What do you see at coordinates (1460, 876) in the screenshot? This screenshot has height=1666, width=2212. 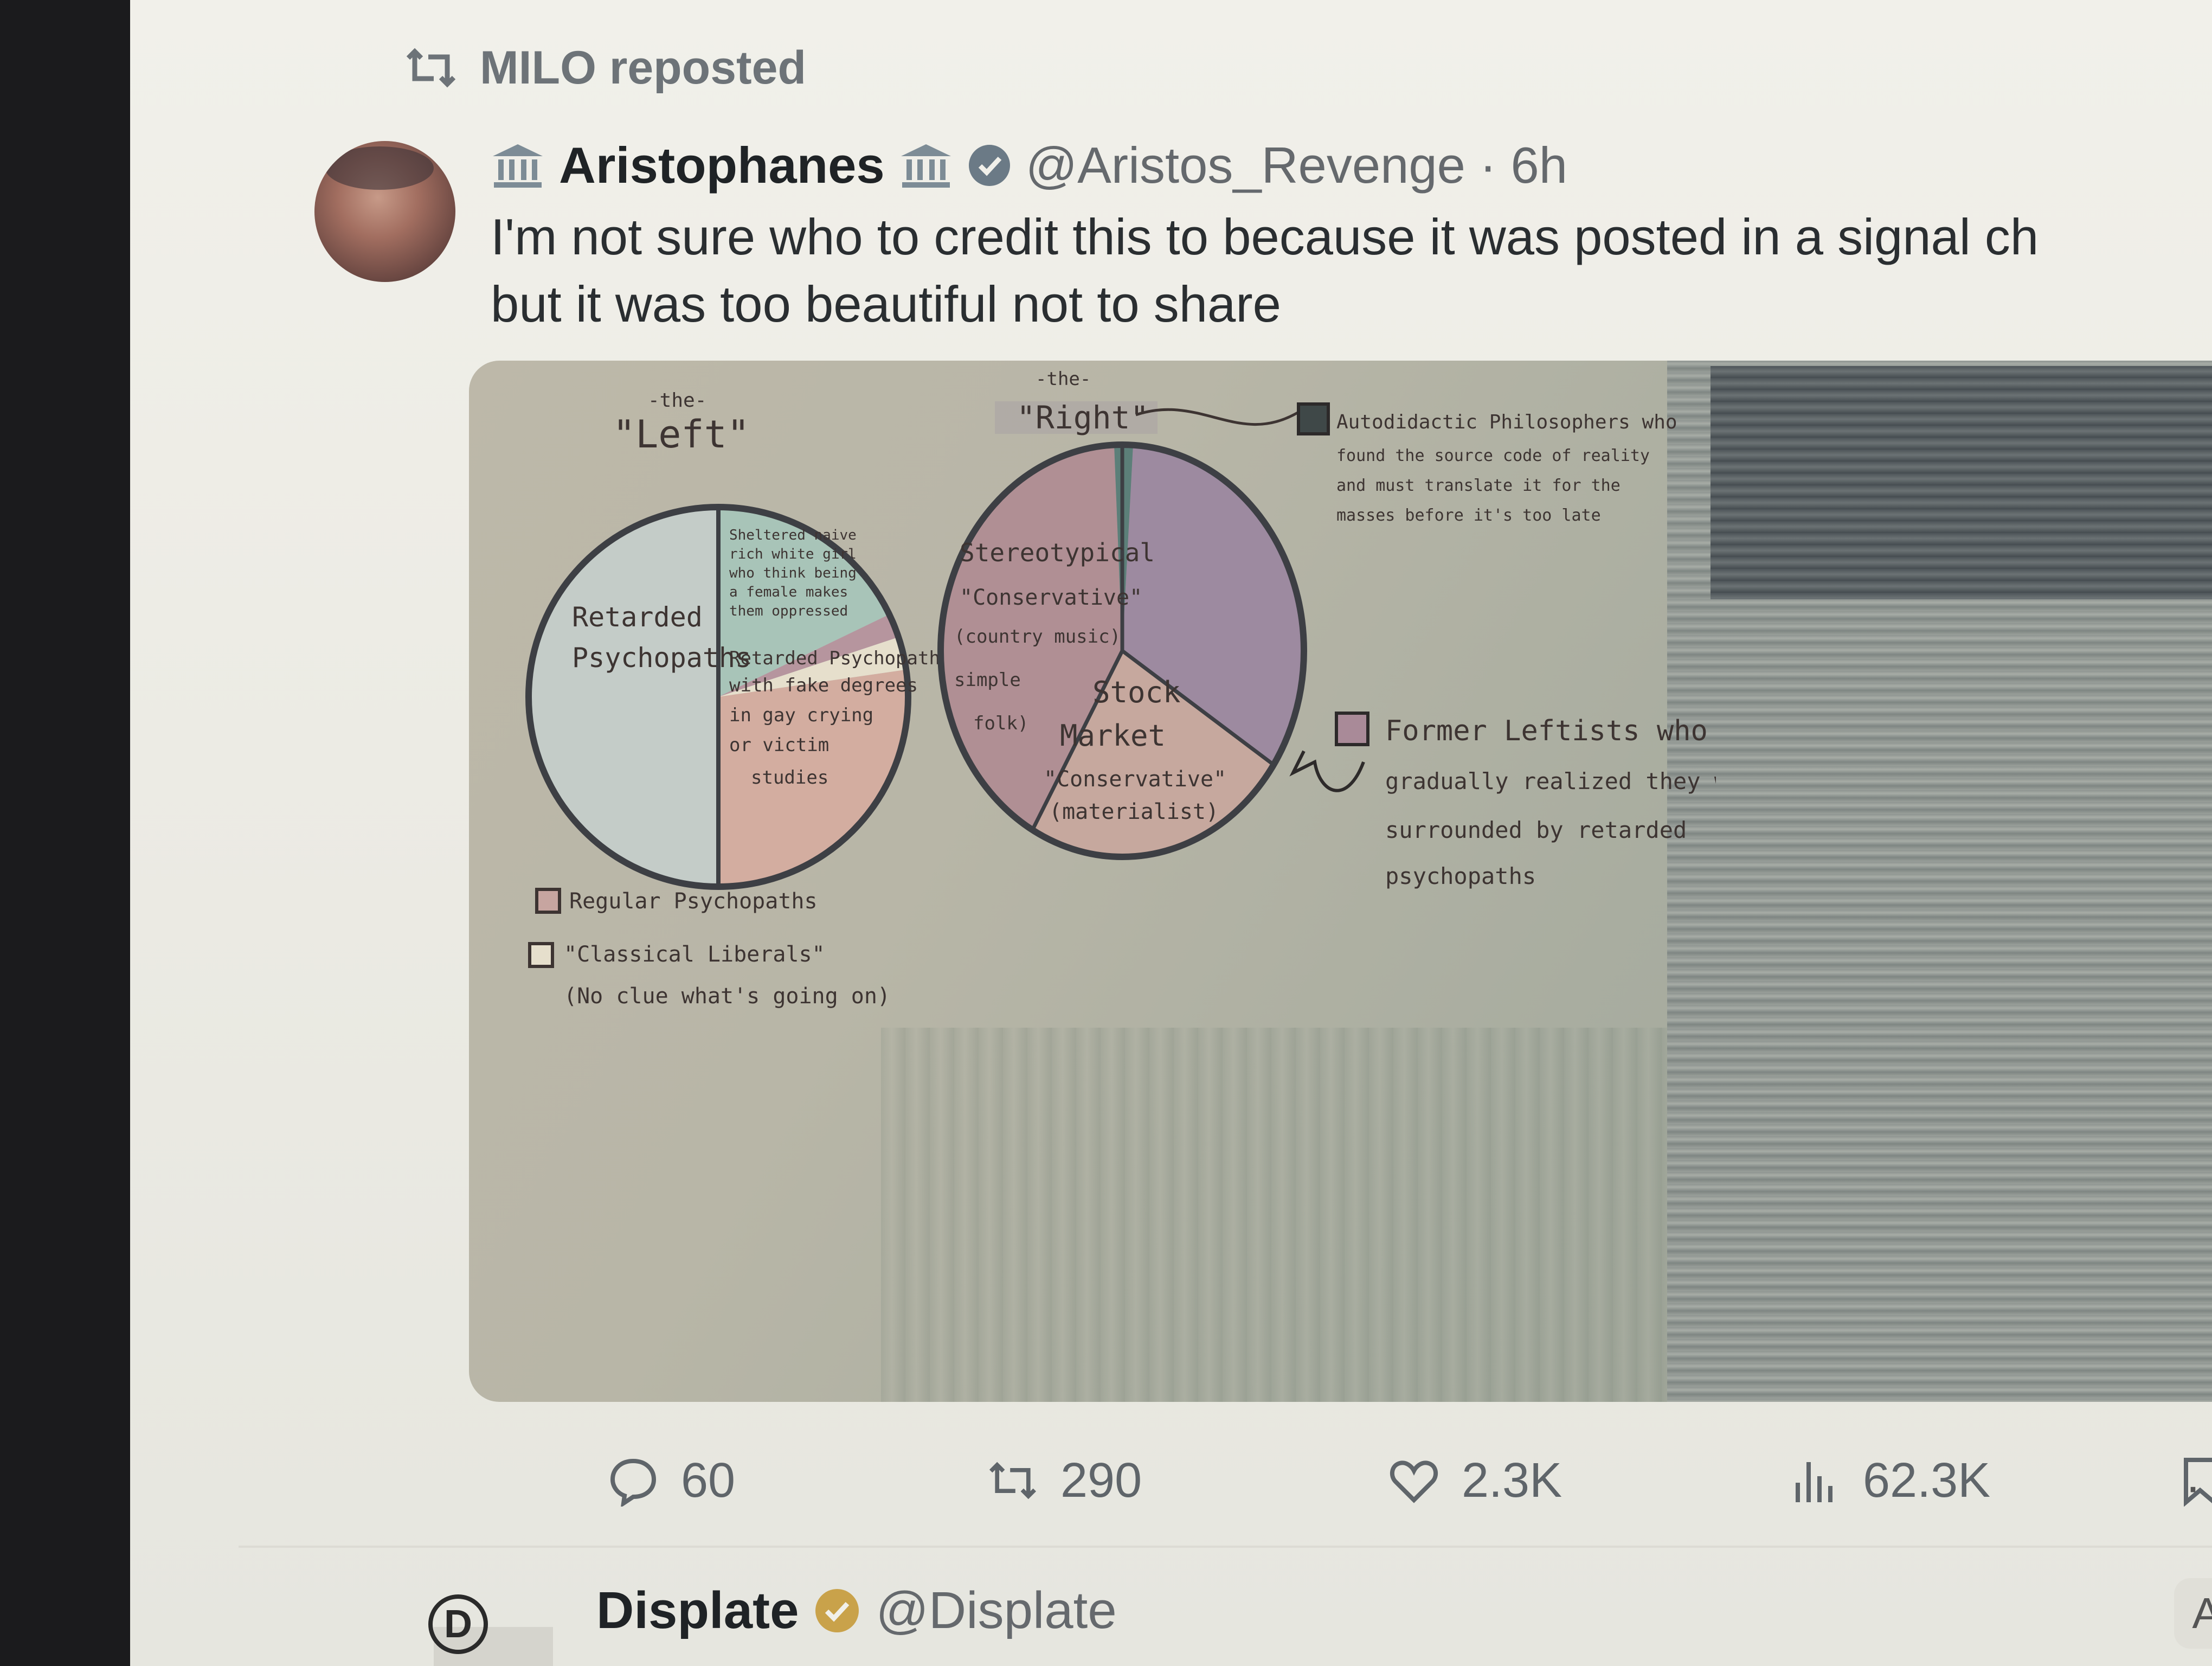 I see `legend-former-line: psychopaths` at bounding box center [1460, 876].